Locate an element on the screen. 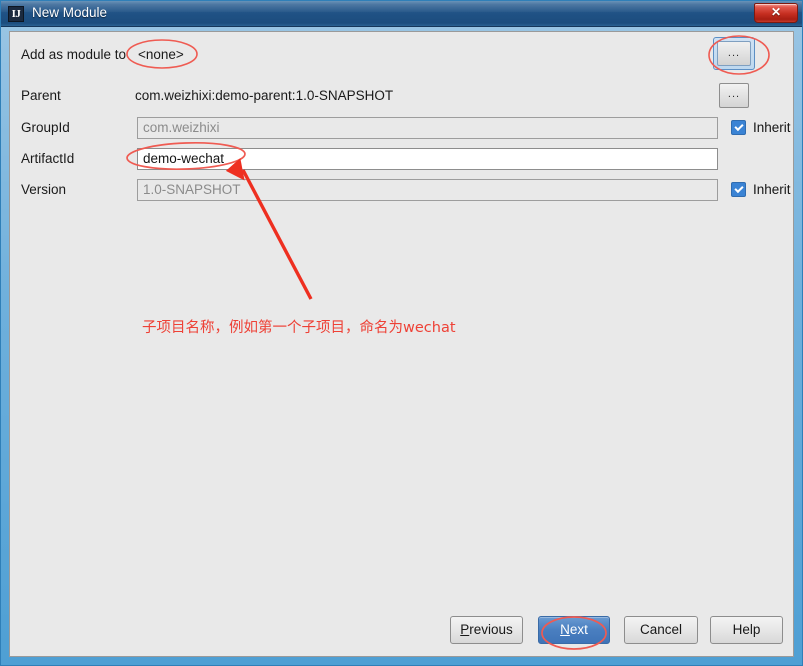  close-button: ✕ is located at coordinates (776, 13).